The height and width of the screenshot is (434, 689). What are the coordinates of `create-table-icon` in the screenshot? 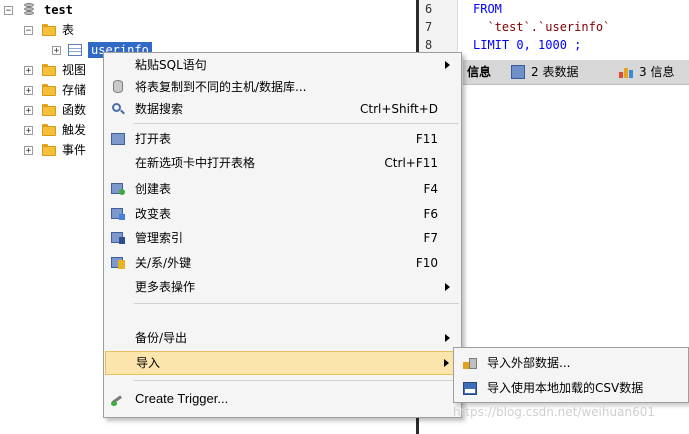 It's located at (118, 189).